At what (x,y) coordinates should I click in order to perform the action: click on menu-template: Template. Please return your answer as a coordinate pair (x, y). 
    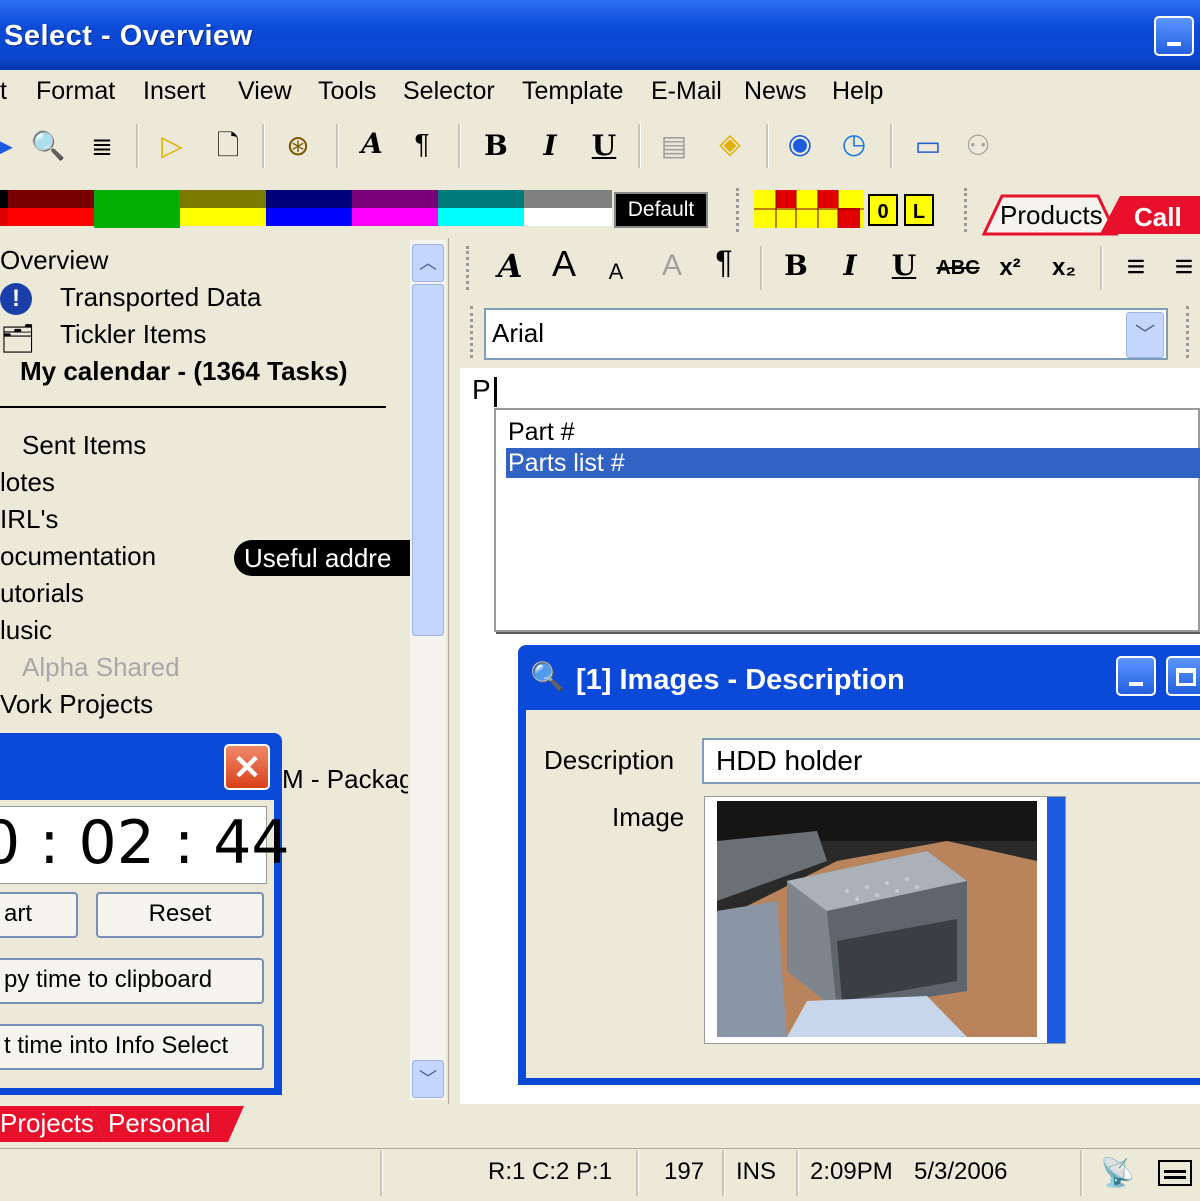
    Looking at the image, I should click on (572, 91).